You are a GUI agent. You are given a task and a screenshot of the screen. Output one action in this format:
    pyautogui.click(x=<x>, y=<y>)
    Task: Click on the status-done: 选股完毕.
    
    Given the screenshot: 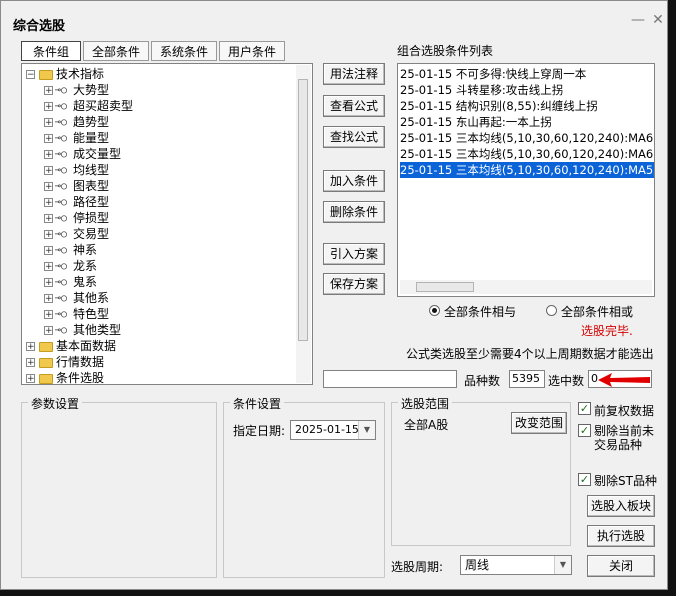 What is the action you would take?
    pyautogui.click(x=607, y=331)
    